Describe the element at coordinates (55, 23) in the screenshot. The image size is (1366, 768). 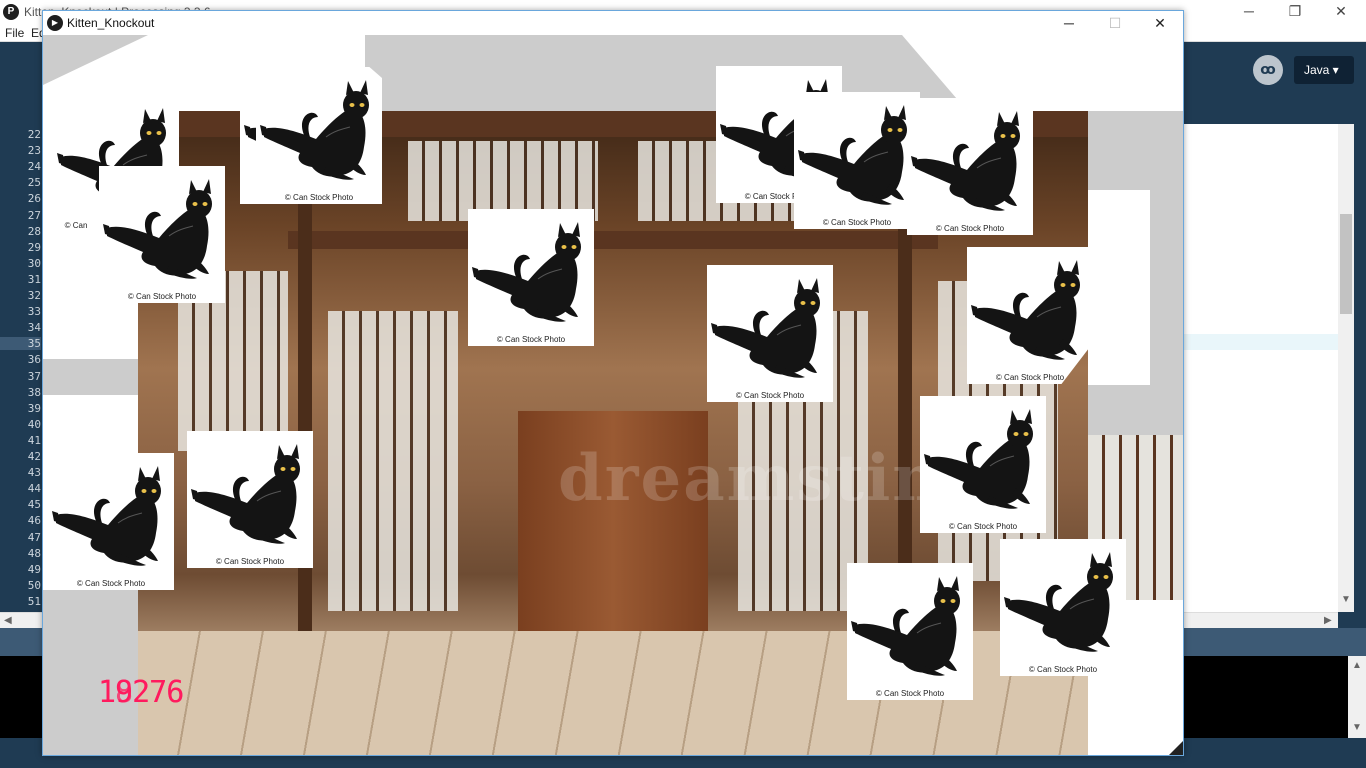
I see `sketch-play-icon: ▶` at that location.